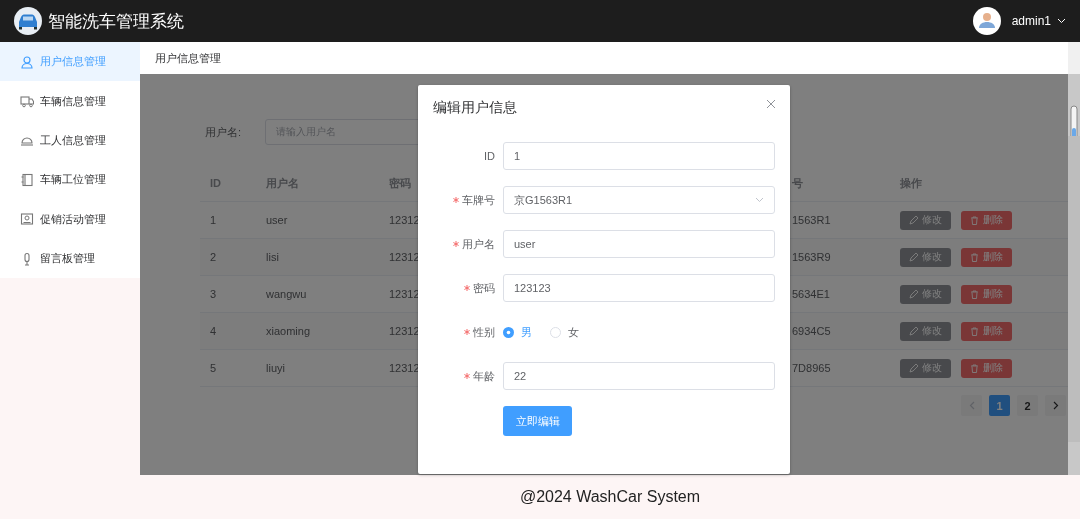 This screenshot has height=519, width=1080. Describe the element at coordinates (986, 21) in the screenshot. I see `avatar-icon` at that location.